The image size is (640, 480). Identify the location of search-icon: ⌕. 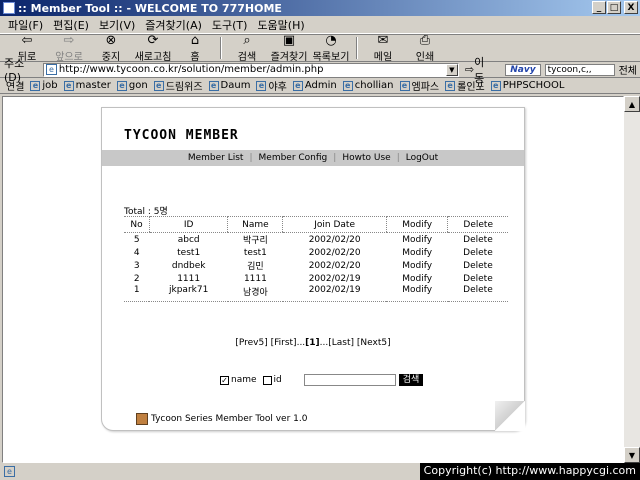
(247, 40).